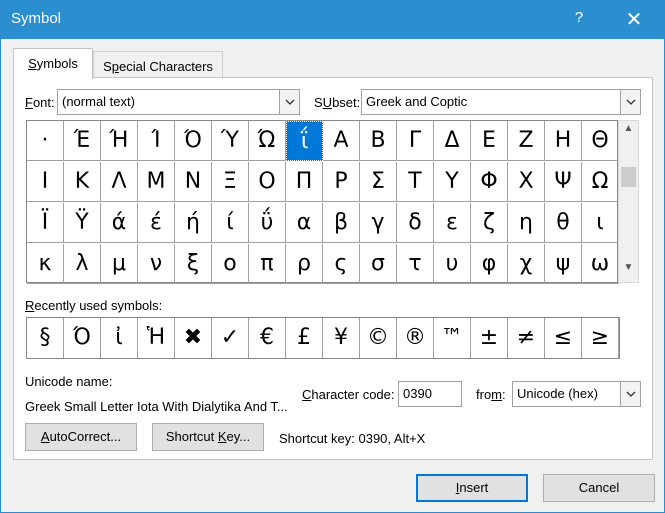 The width and height of the screenshot is (665, 513). I want to click on symbol-cell: β, so click(341, 223).